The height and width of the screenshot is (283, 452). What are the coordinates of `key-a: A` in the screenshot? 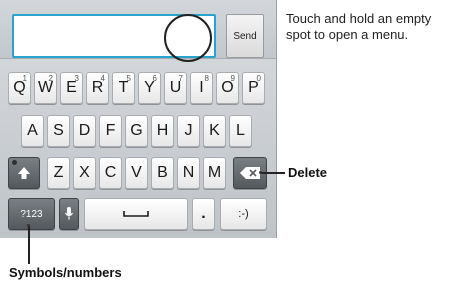 It's located at (32, 131).